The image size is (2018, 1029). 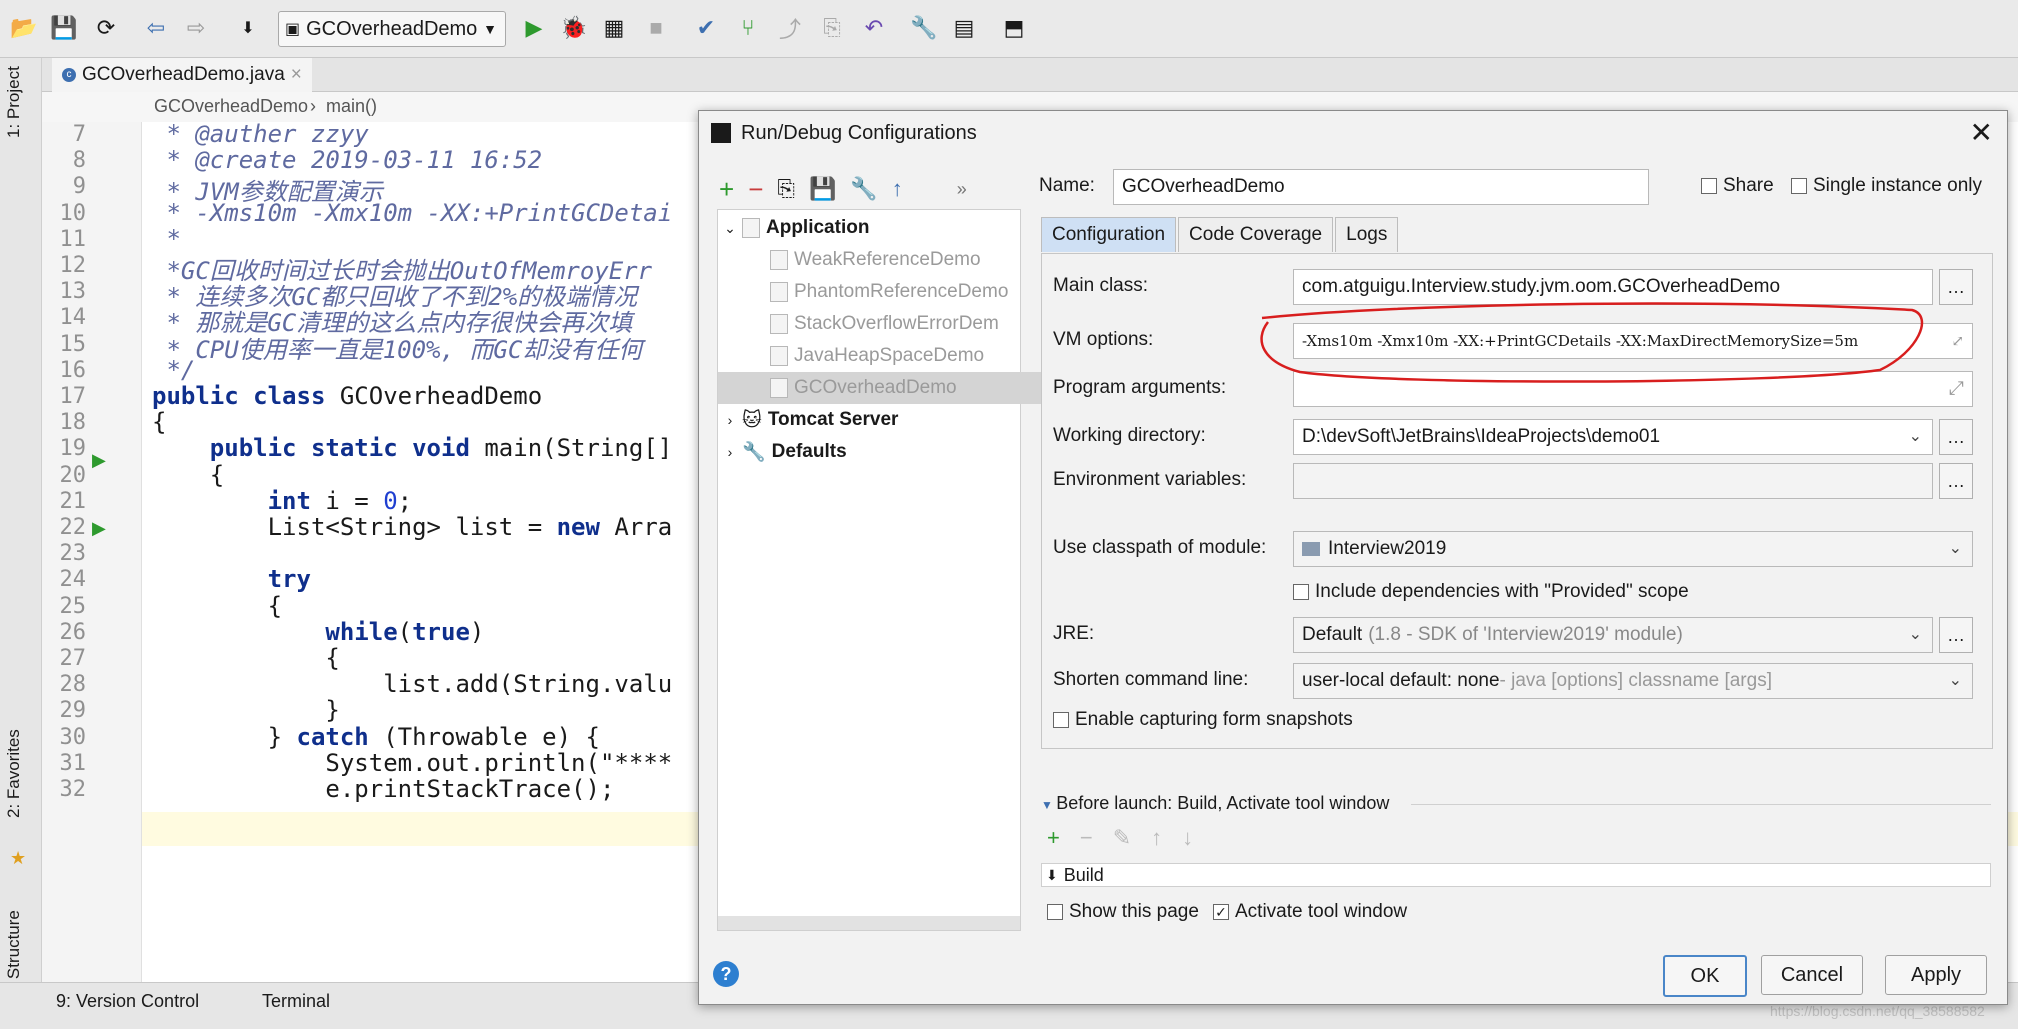 I want to click on environment-variables-input, so click(x=1613, y=481).